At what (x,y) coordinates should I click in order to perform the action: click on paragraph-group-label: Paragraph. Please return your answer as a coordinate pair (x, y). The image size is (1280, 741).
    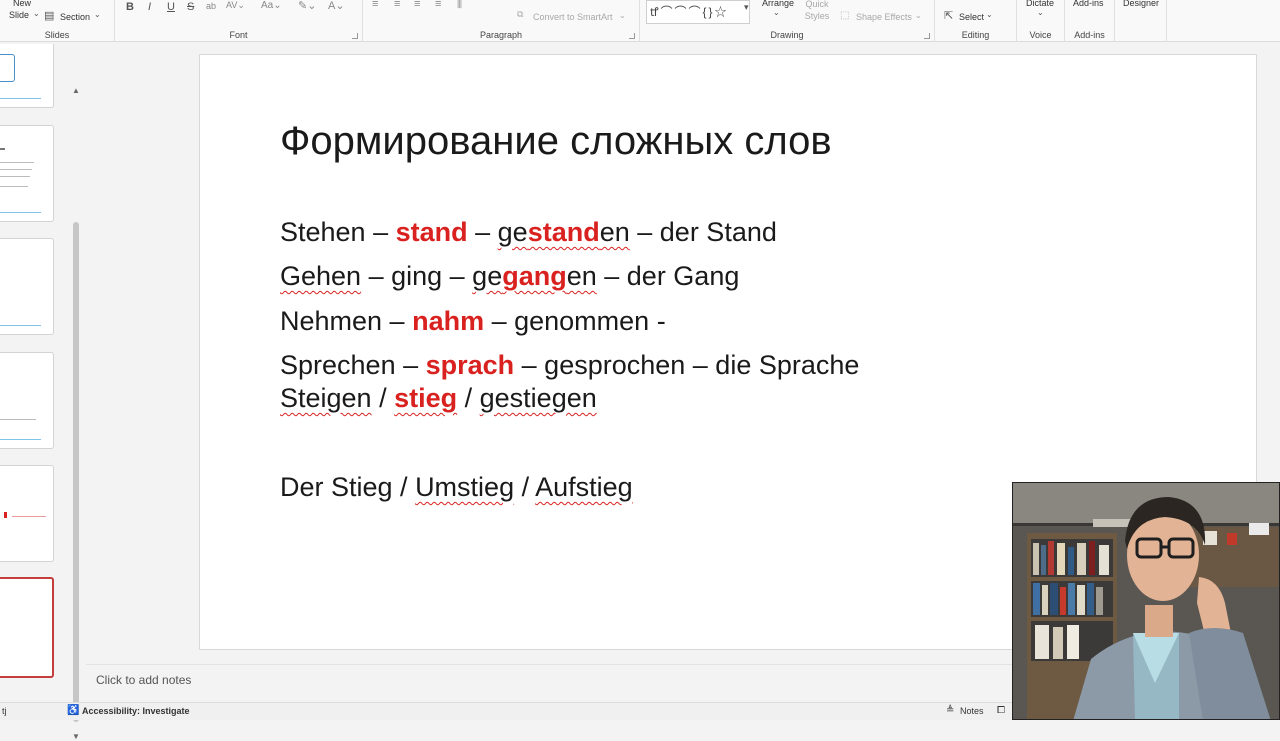
    Looking at the image, I should click on (501, 35).